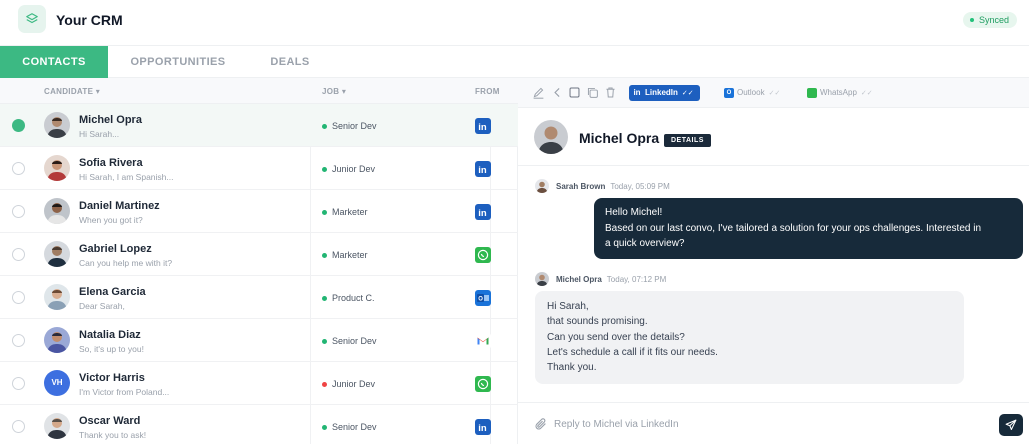 The height and width of the screenshot is (444, 1029). What do you see at coordinates (112, 378) in the screenshot?
I see `contact-name: Victor Harris` at bounding box center [112, 378].